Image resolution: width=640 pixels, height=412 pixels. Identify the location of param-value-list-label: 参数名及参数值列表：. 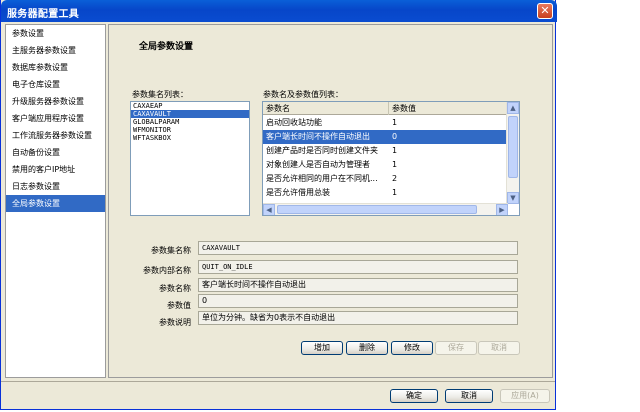
(303, 94).